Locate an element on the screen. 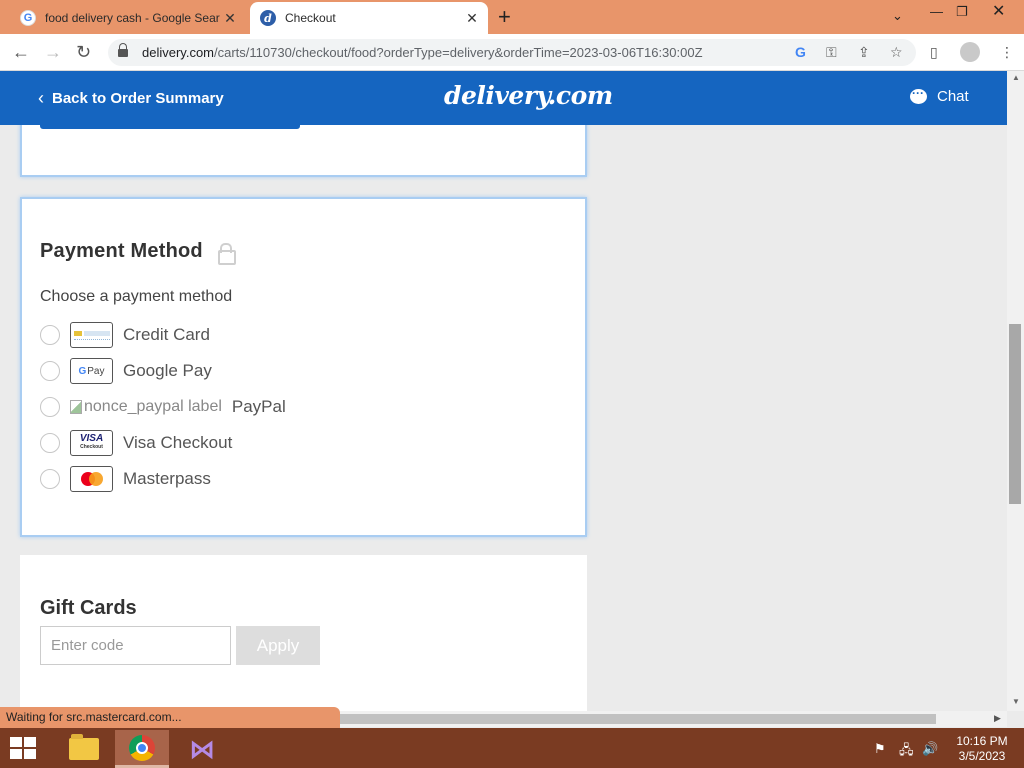 This screenshot has height=768, width=1024. payment-method-title: Payment Method is located at coordinates (121, 251).